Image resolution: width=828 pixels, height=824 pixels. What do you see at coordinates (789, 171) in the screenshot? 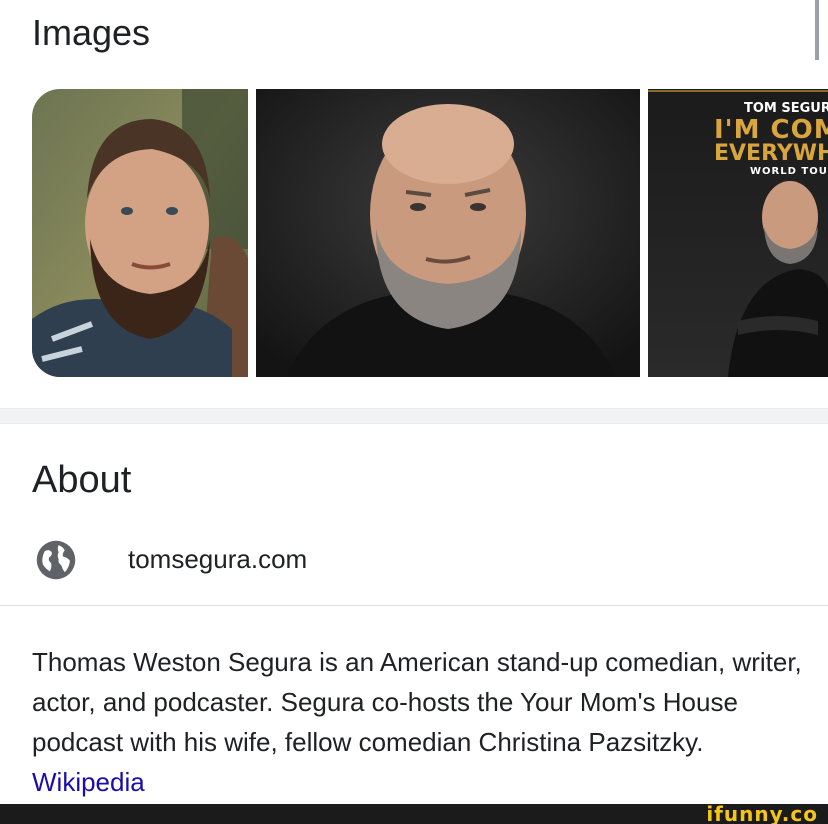
I see `poster-tour-text: WORLD TOUI` at bounding box center [789, 171].